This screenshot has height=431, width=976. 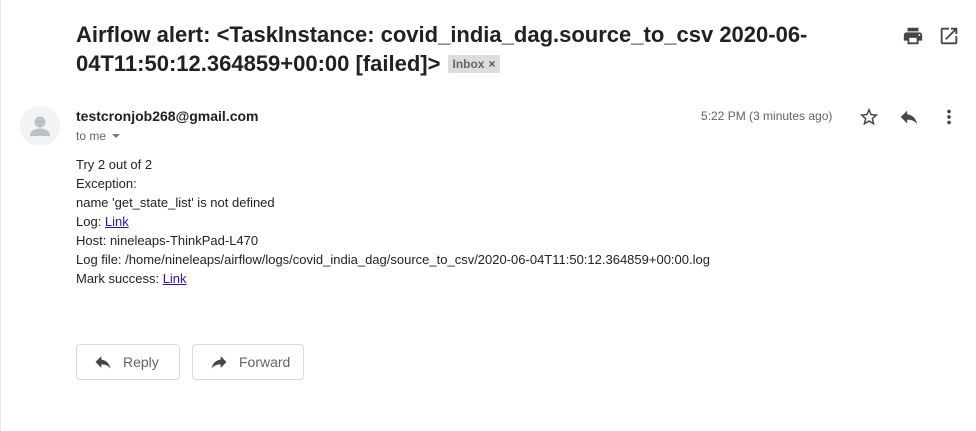 I want to click on inbox-label-text: Inbox, so click(x=468, y=64).